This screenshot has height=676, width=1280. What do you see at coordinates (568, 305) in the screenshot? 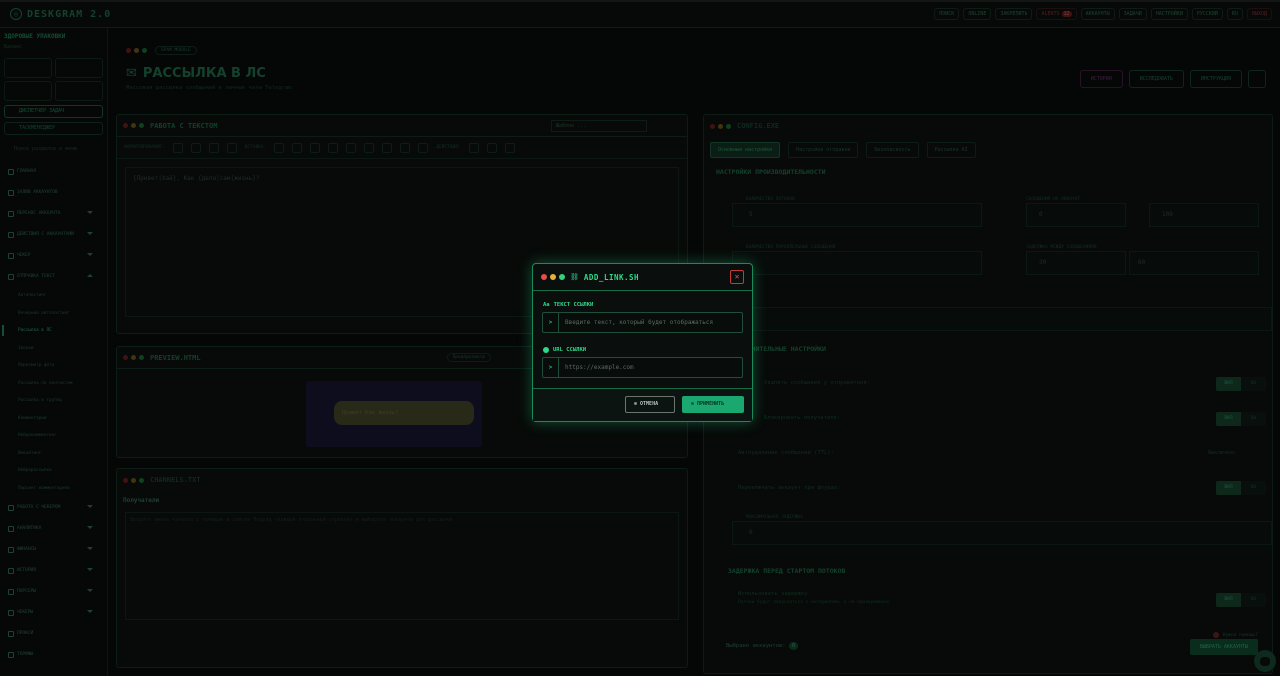
I see `text-link-label: Aa ТЕКСТ ССЫЛКИ` at bounding box center [568, 305].